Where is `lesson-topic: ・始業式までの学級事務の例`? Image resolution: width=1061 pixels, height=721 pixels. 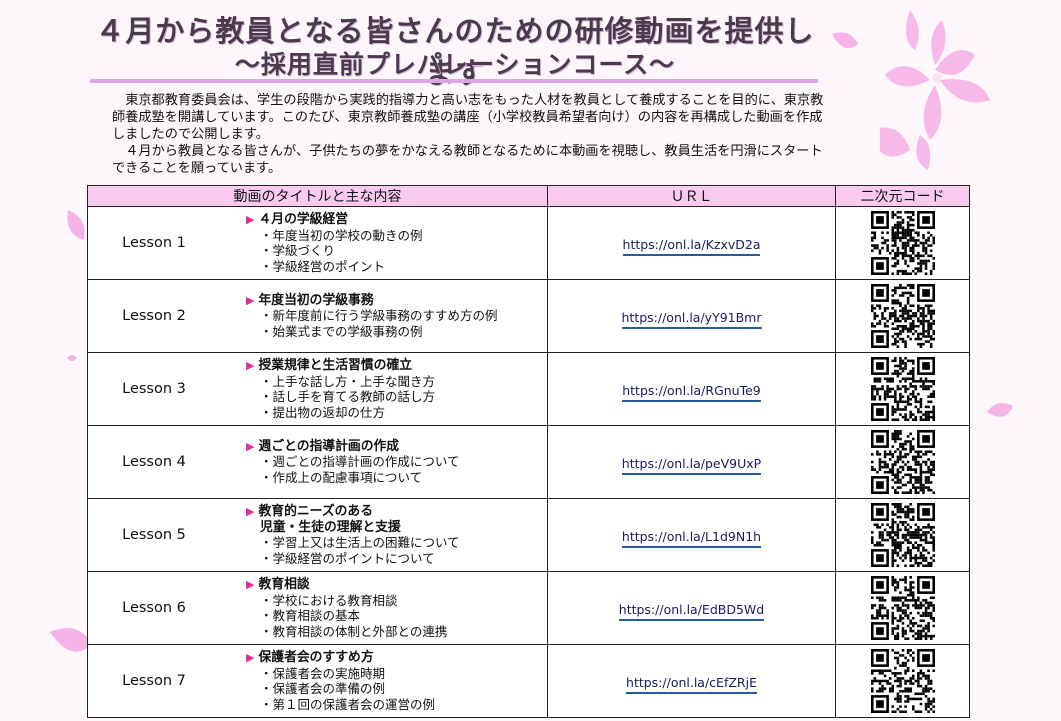 lesson-topic: ・始業式までの学級事務の例 is located at coordinates (341, 331).